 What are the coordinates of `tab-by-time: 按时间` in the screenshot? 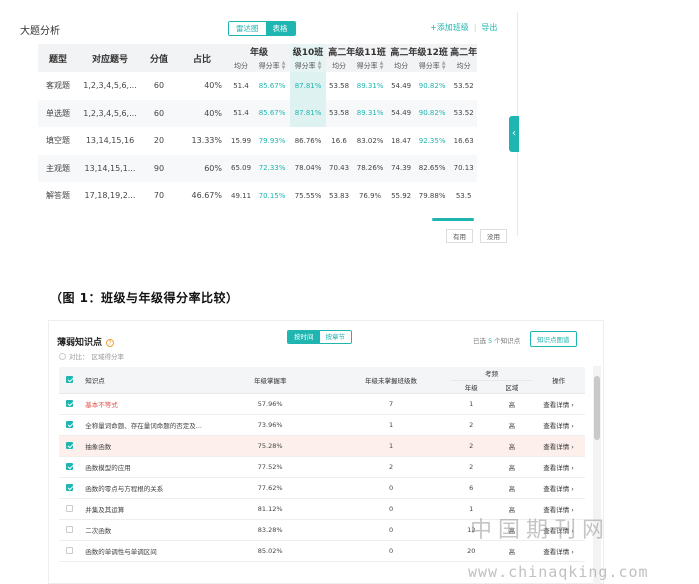 It's located at (304, 337).